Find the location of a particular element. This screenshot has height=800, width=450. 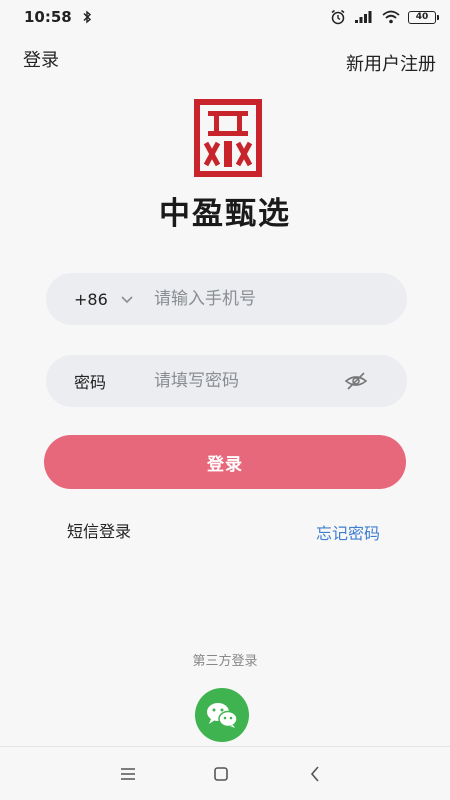

register-link: 新用户注册 is located at coordinates (391, 63).